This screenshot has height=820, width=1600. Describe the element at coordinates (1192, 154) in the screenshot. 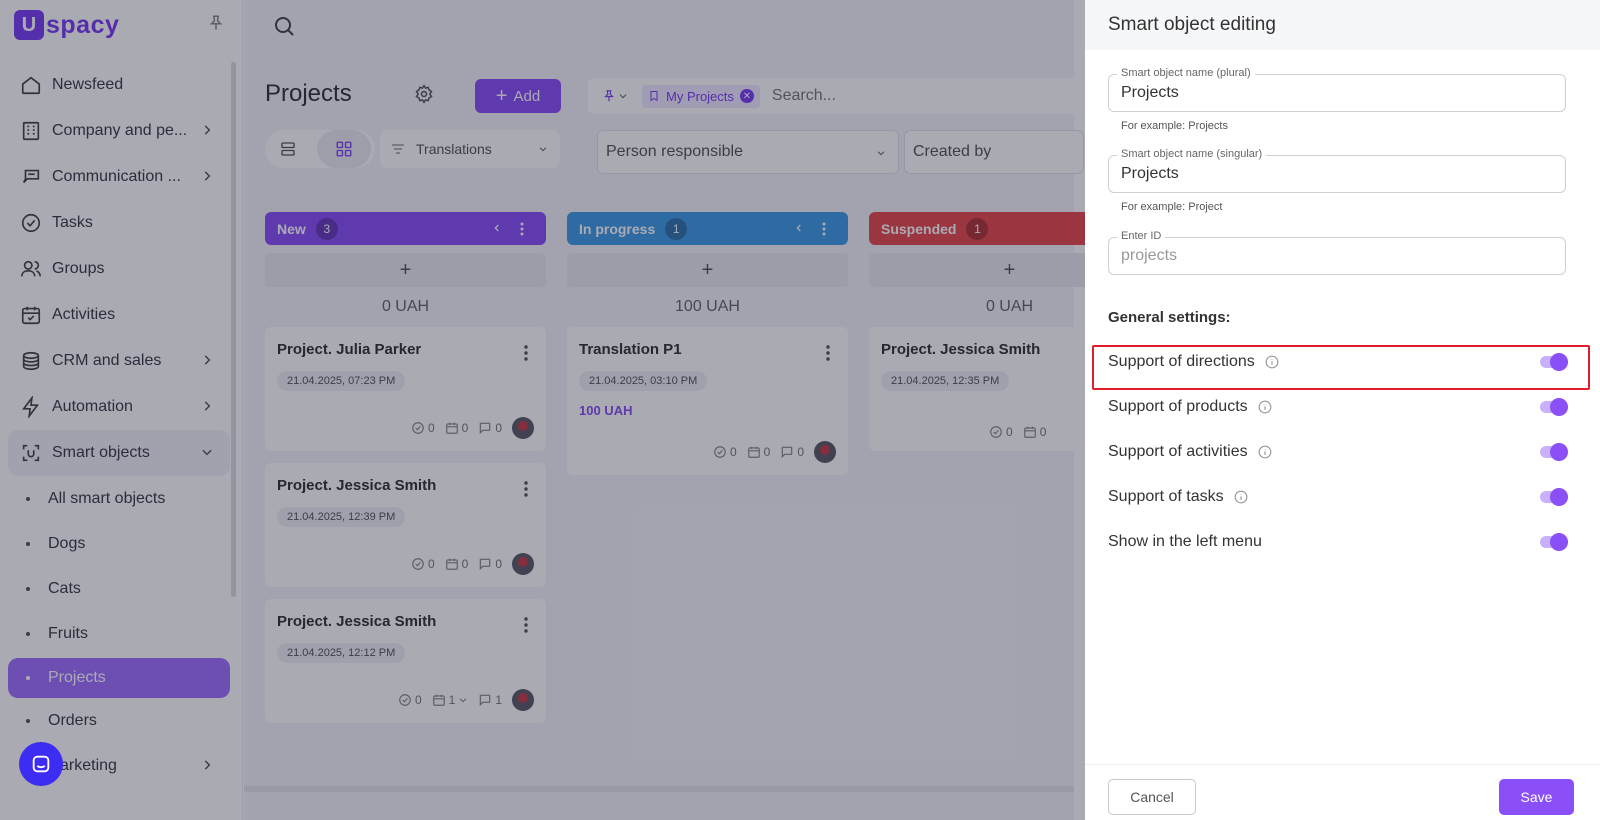

I see `field-label: Smart object name (singular)` at that location.